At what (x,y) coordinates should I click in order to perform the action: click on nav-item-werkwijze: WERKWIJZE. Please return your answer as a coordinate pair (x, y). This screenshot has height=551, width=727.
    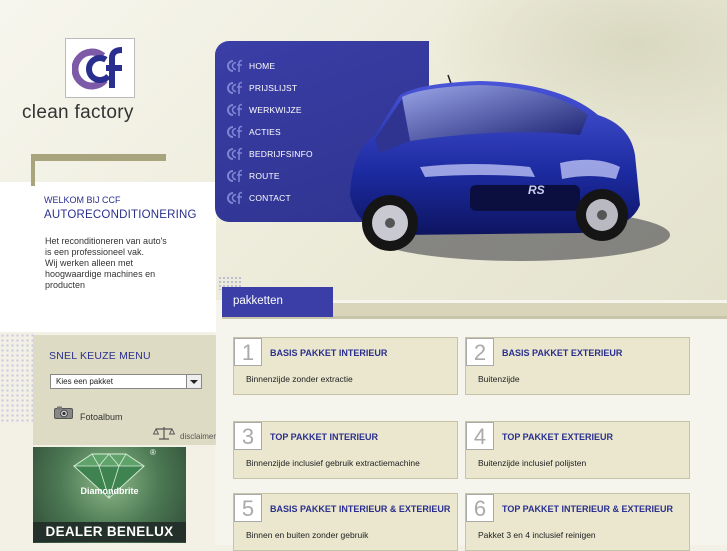
    Looking at the image, I should click on (264, 110).